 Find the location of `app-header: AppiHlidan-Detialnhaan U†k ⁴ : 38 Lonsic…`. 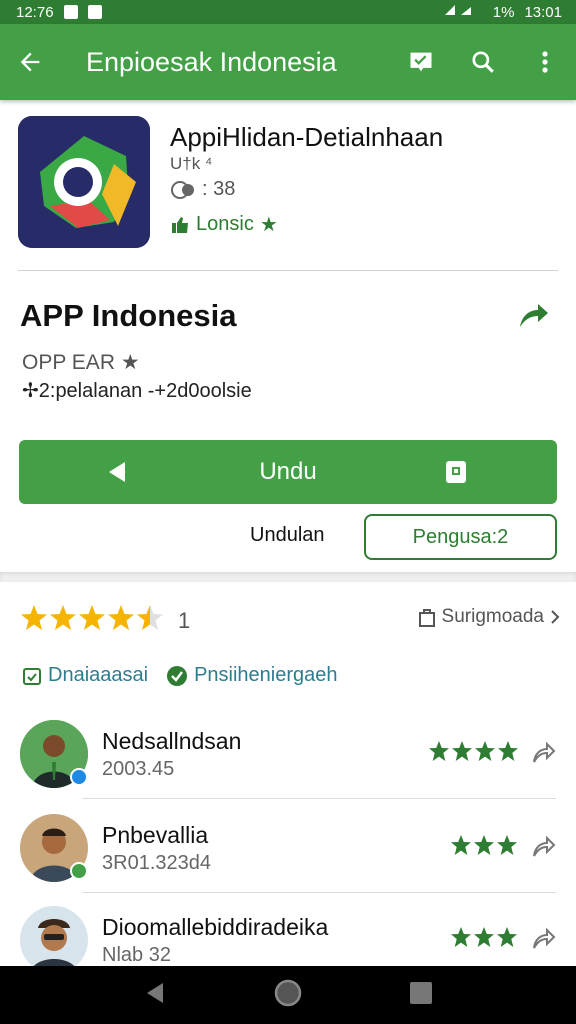

app-header: AppiHlidan-Detialnhaan U†k ⁴ : 38 Lonsic… is located at coordinates (288, 186).